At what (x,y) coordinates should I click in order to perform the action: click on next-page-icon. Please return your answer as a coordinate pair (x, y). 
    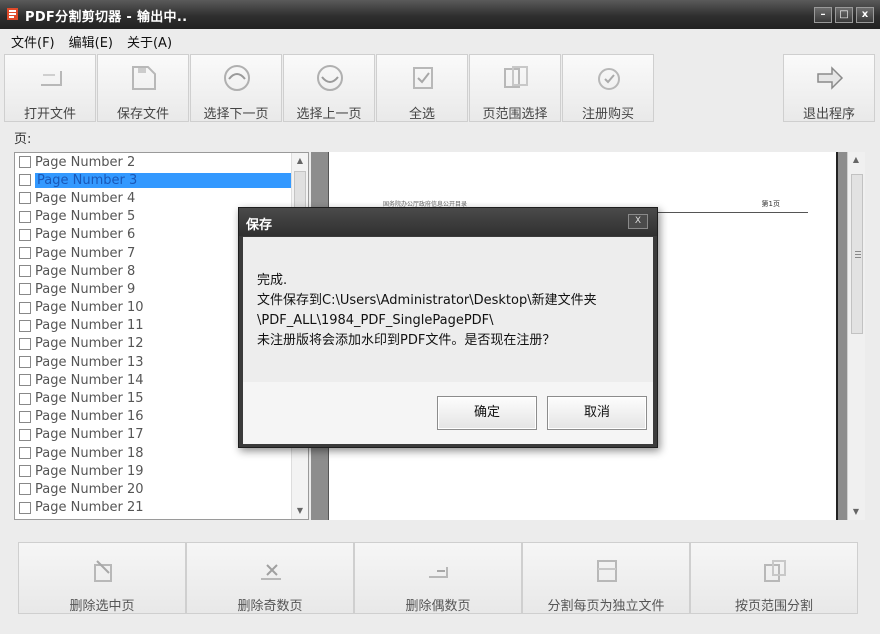
    Looking at the image, I should click on (237, 78).